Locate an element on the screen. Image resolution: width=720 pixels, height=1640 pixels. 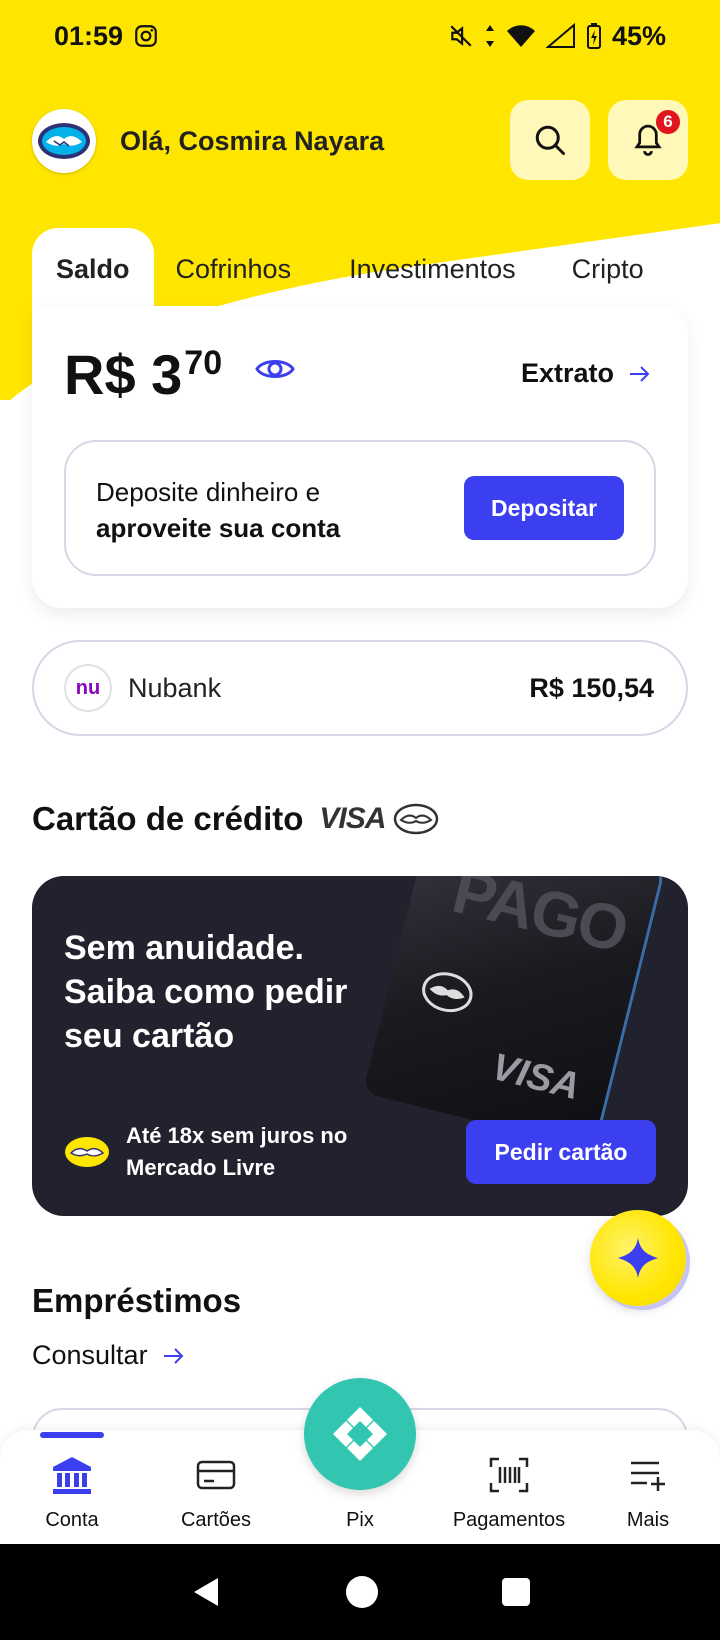
nav-cartoes: Cartões is located at coordinates (216, 1487).